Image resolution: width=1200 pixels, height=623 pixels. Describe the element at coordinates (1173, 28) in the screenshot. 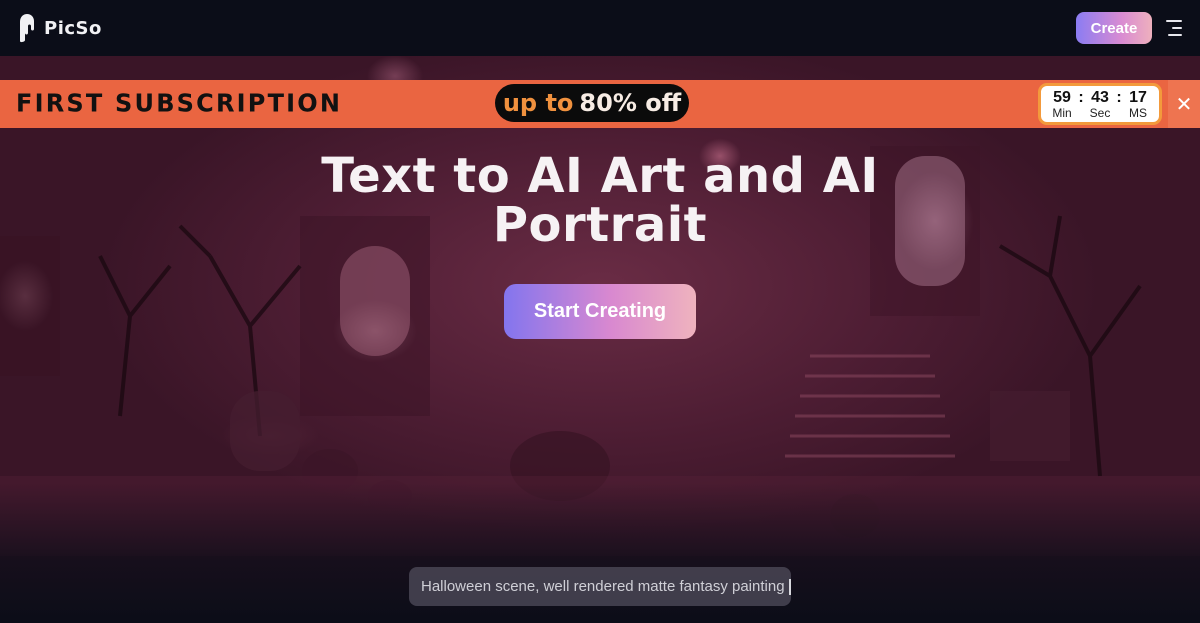

I see `hamburger-menu-icon` at that location.